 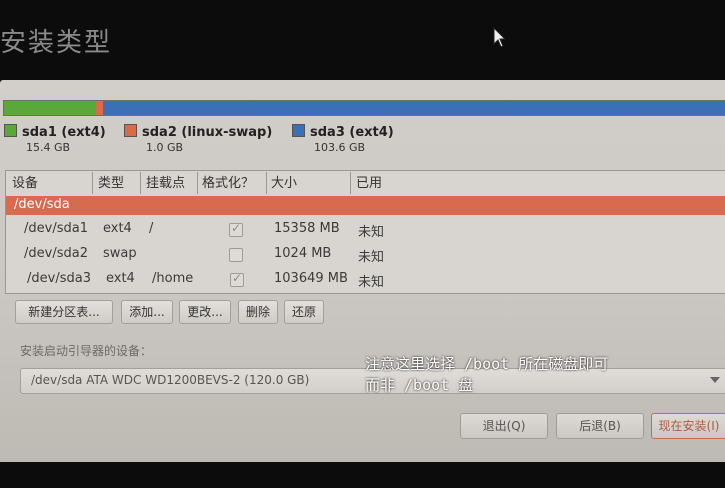 I want to click on cell-size: 15358 MB, so click(x=307, y=228).